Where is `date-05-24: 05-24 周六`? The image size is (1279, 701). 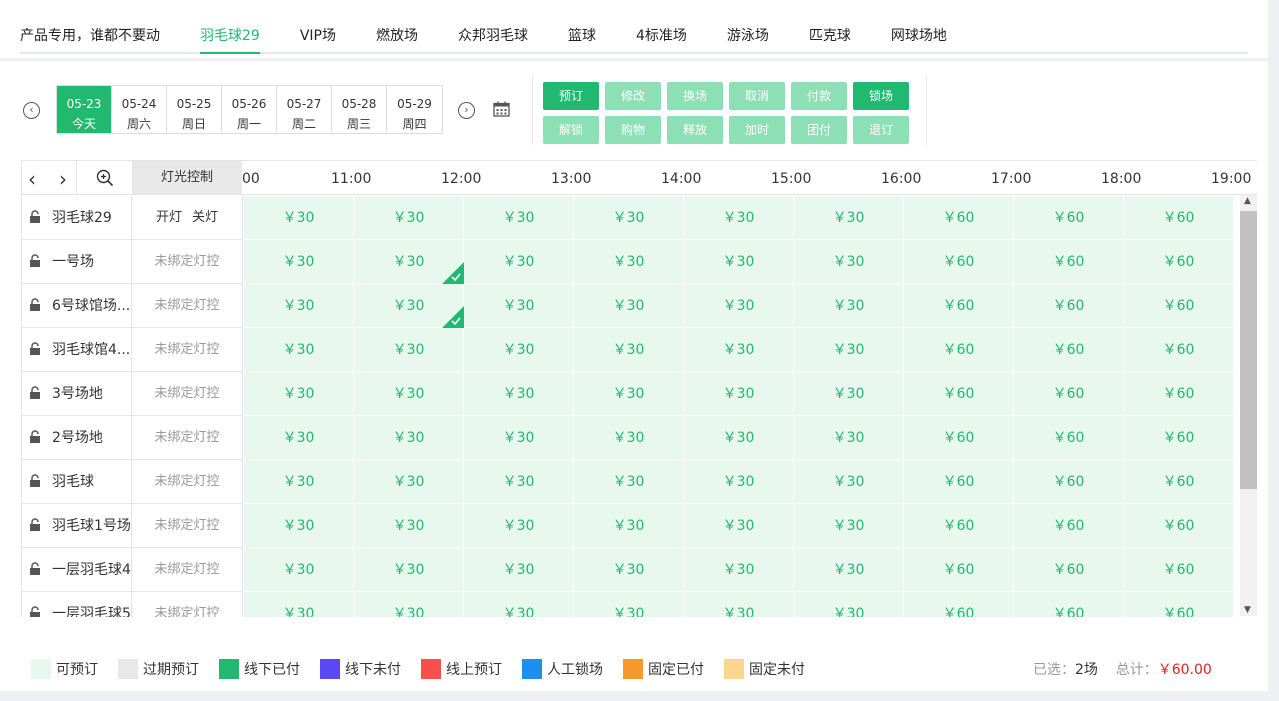
date-05-24: 05-24 周六 is located at coordinates (139, 109).